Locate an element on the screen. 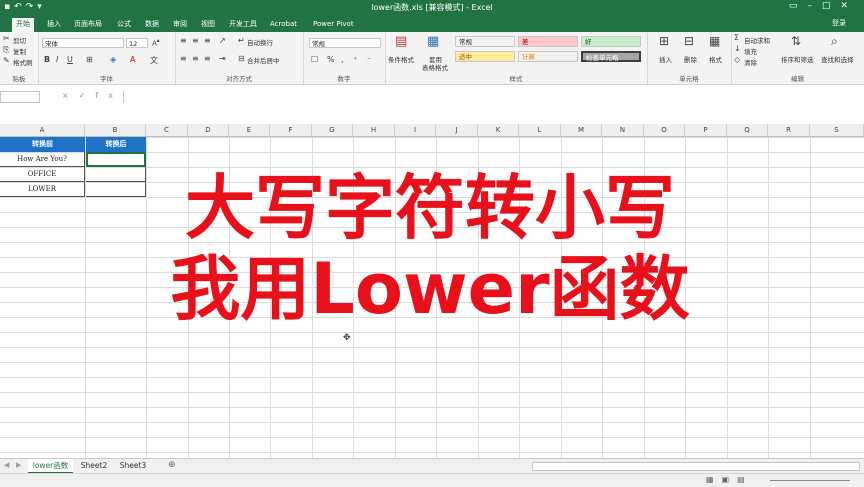 This screenshot has height=487, width=864. tab-page-layout: 页面布局 is located at coordinates (88, 25).